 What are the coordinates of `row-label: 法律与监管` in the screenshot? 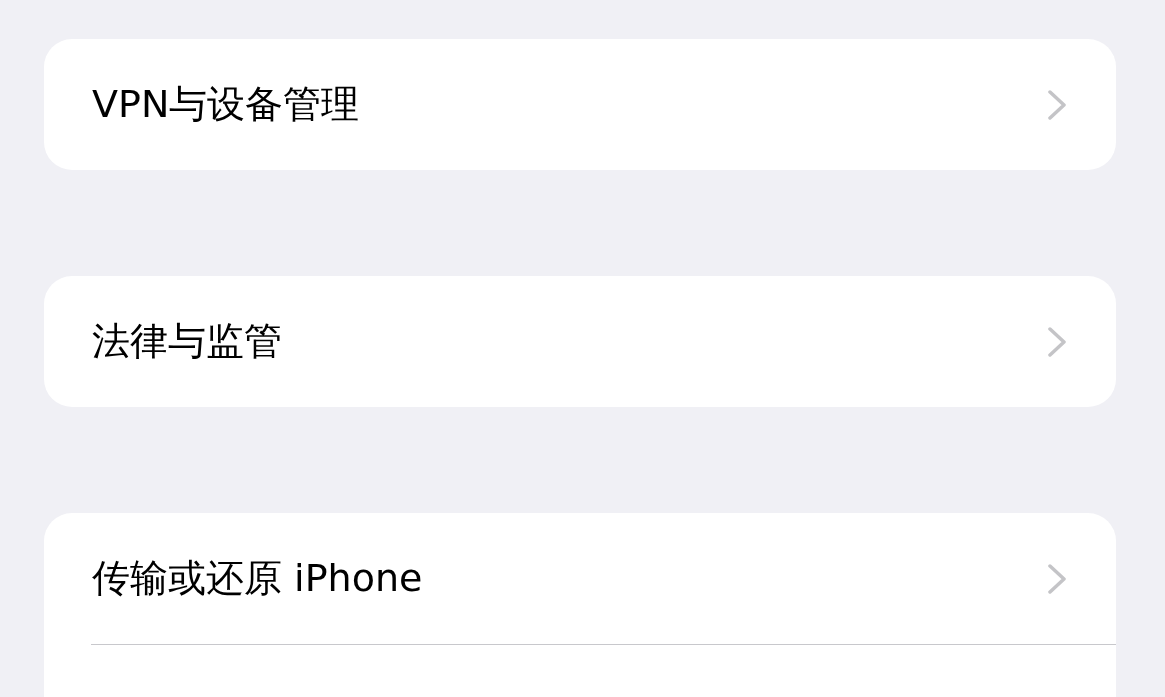 It's located at (187, 341).